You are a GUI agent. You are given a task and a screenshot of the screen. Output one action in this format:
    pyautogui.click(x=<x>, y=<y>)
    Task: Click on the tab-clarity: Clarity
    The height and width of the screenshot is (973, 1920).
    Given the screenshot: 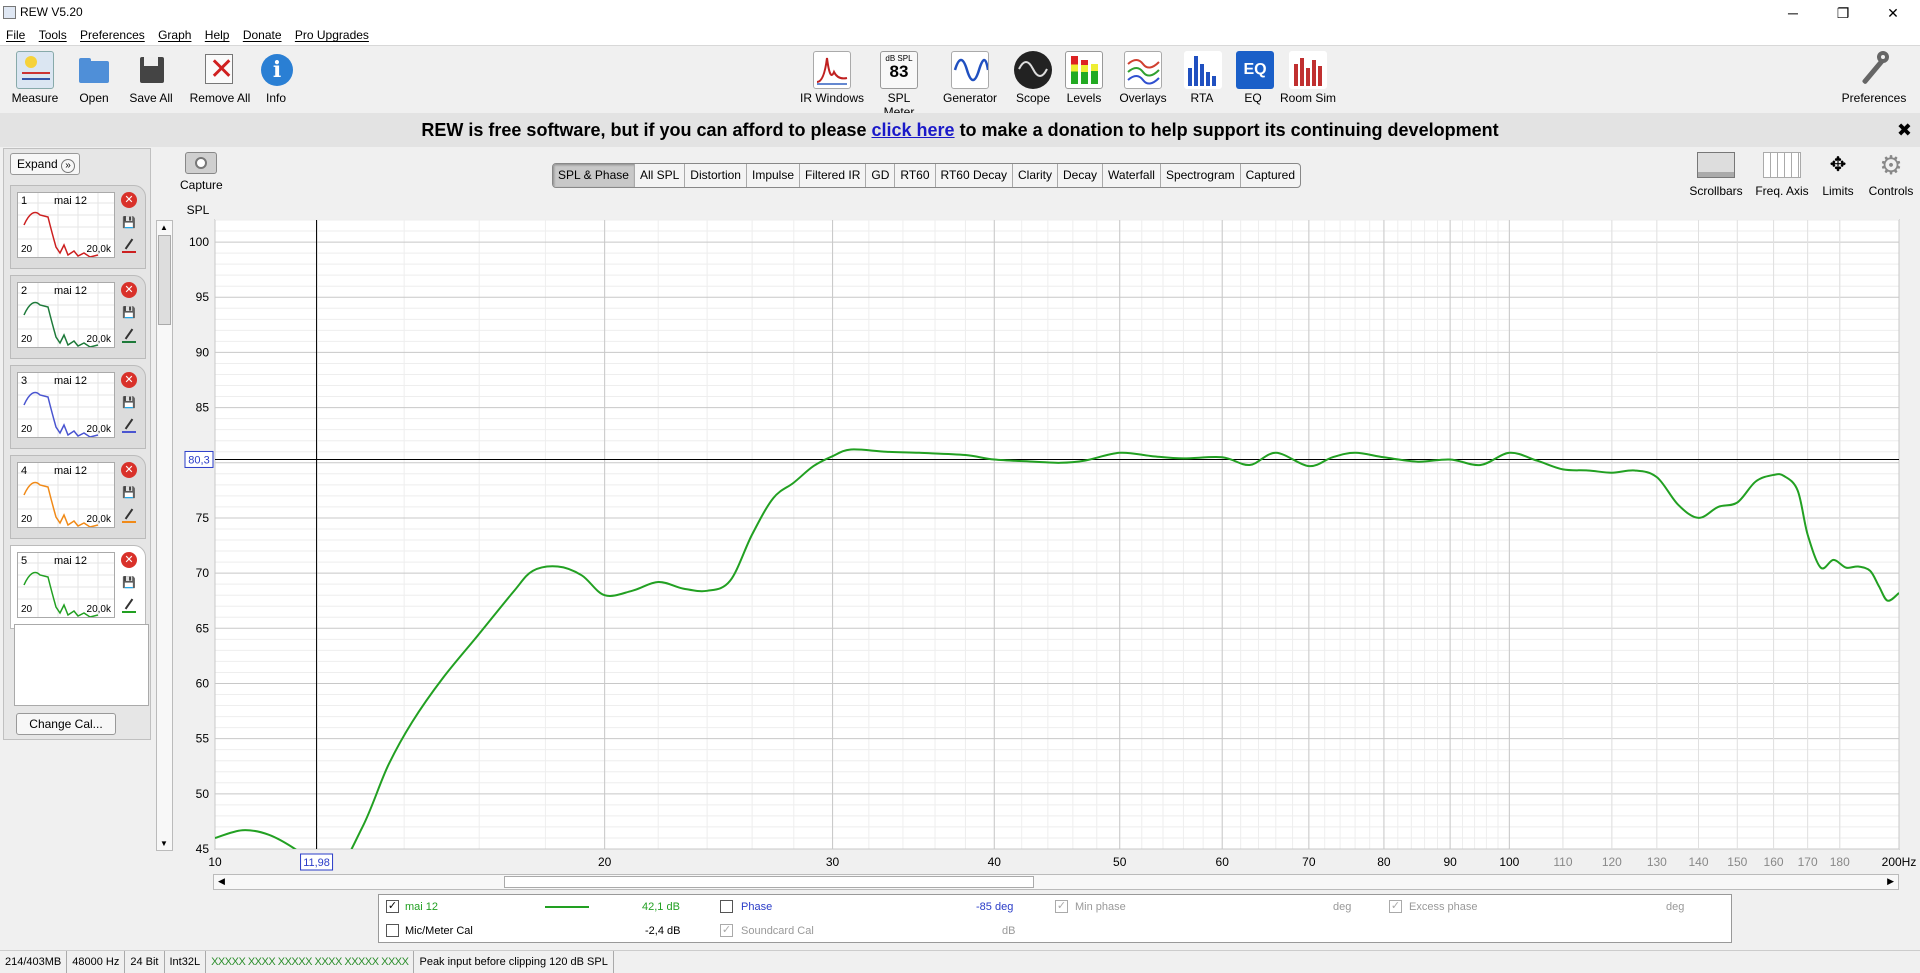 What is the action you would take?
    pyautogui.click(x=1036, y=175)
    